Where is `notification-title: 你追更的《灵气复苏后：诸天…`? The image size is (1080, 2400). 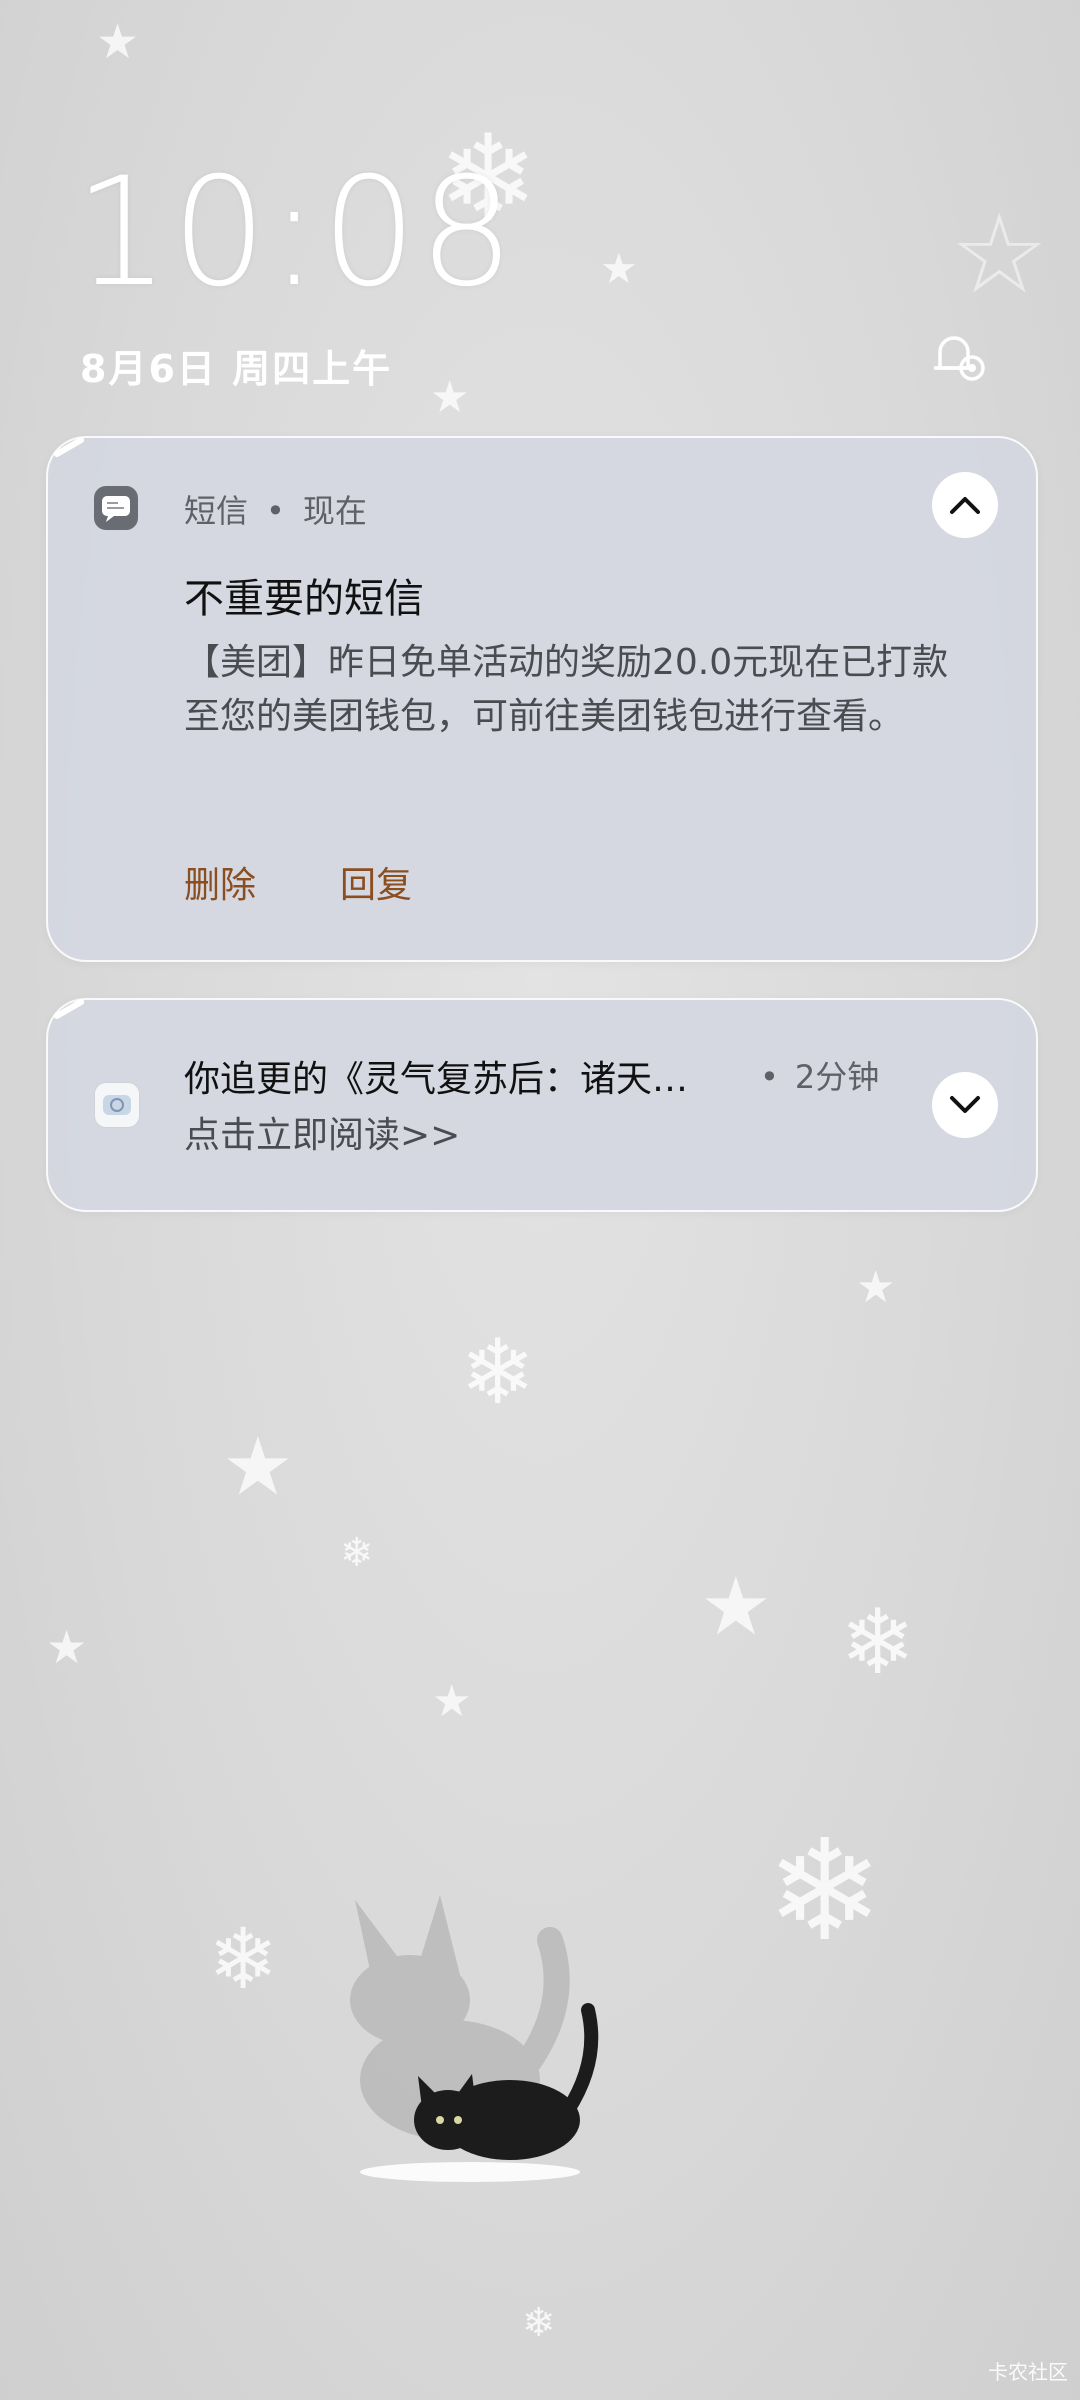
notification-title: 你追更的《灵气复苏后：诸天… is located at coordinates (436, 1079).